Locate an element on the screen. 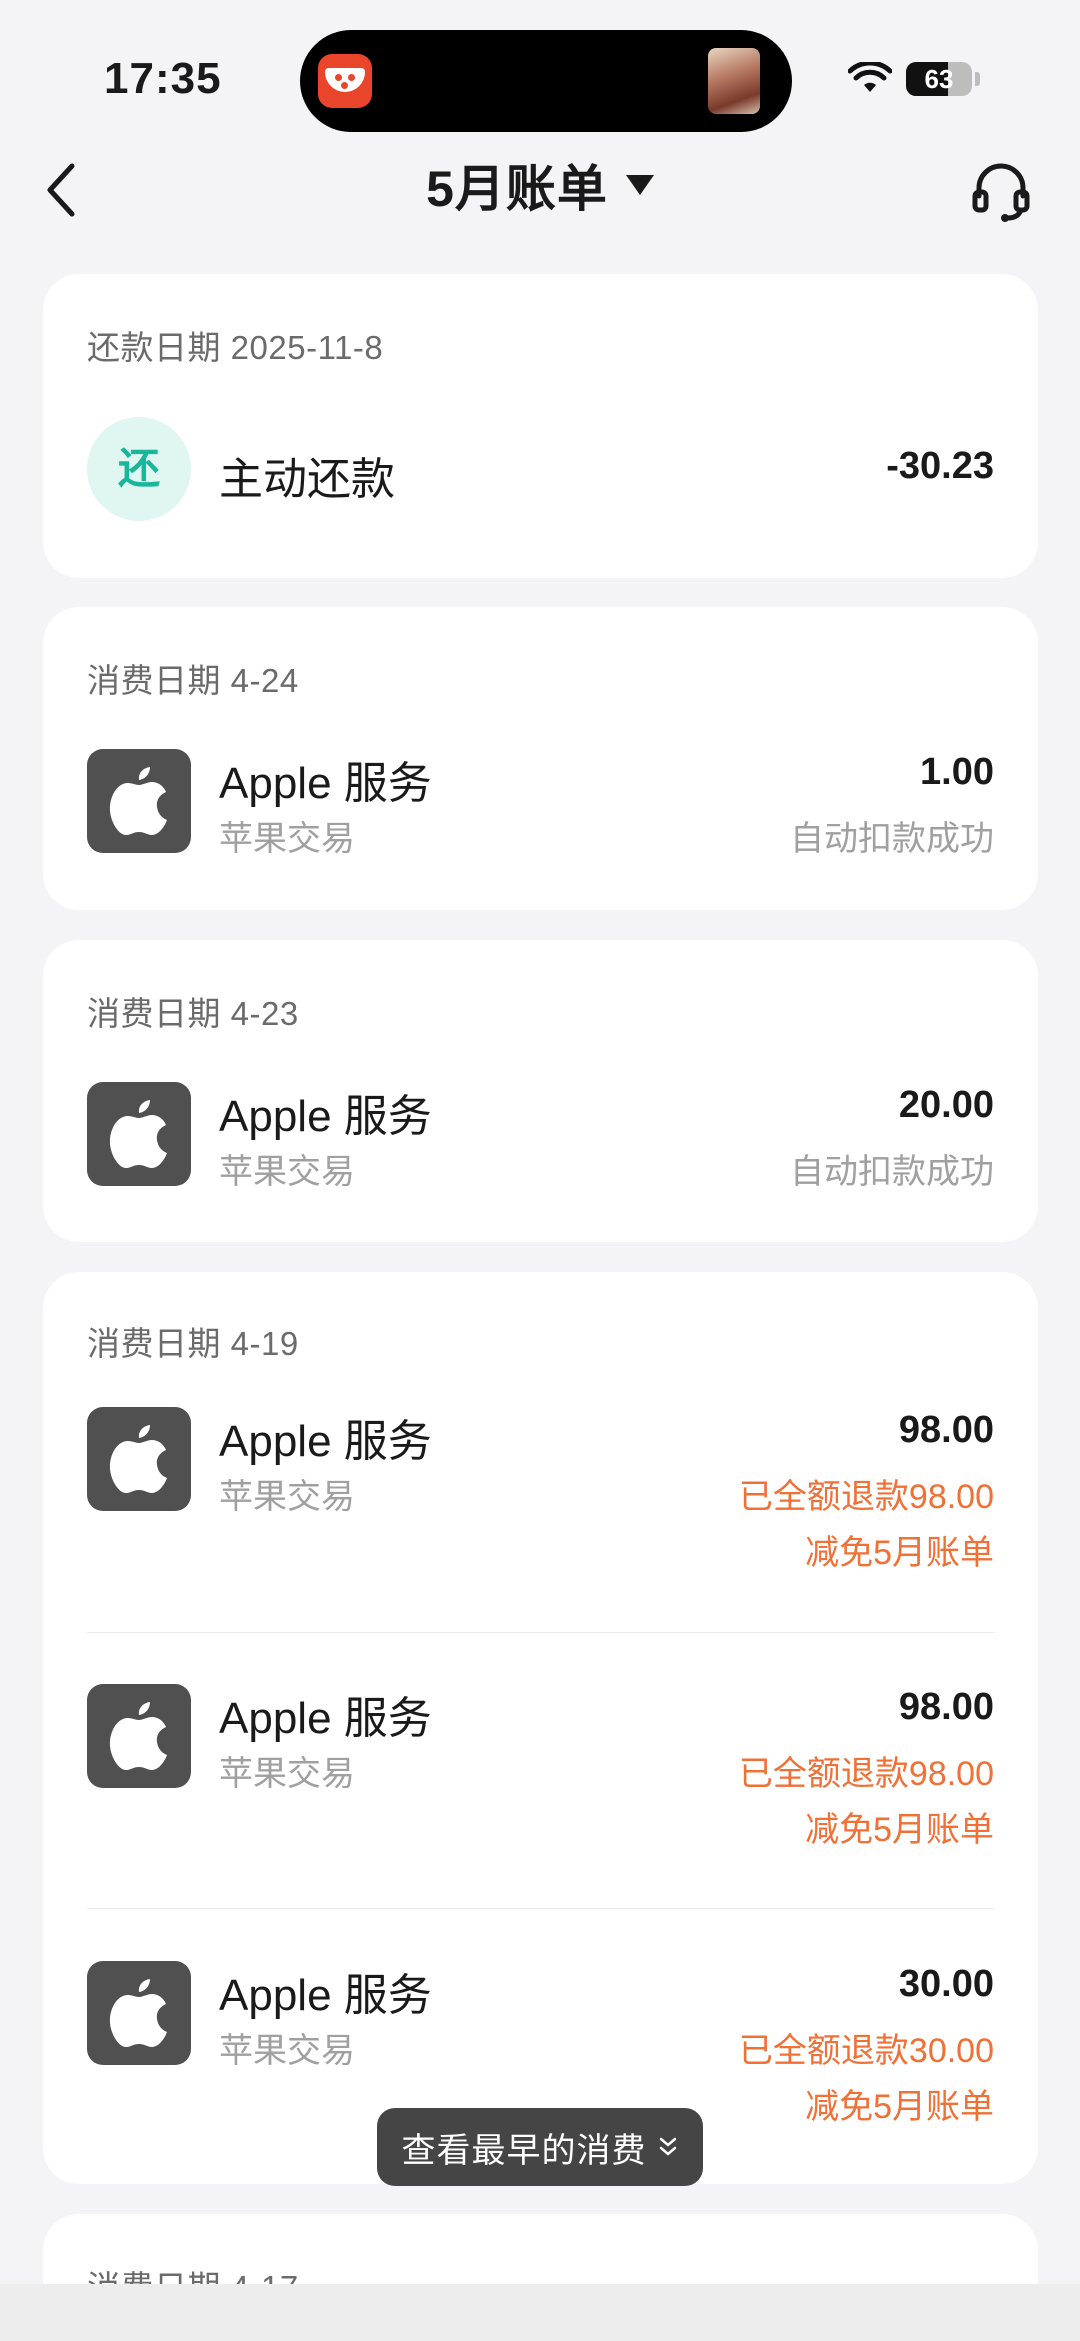  nav-title-bar: 5月账单 is located at coordinates (540, 185).